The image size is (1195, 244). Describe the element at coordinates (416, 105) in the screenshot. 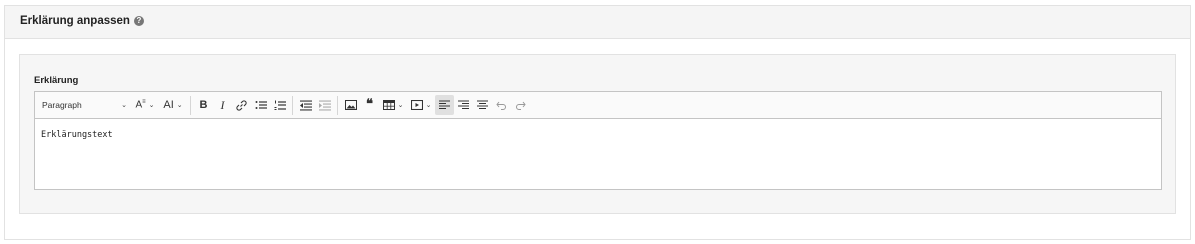

I see `media-icon` at that location.